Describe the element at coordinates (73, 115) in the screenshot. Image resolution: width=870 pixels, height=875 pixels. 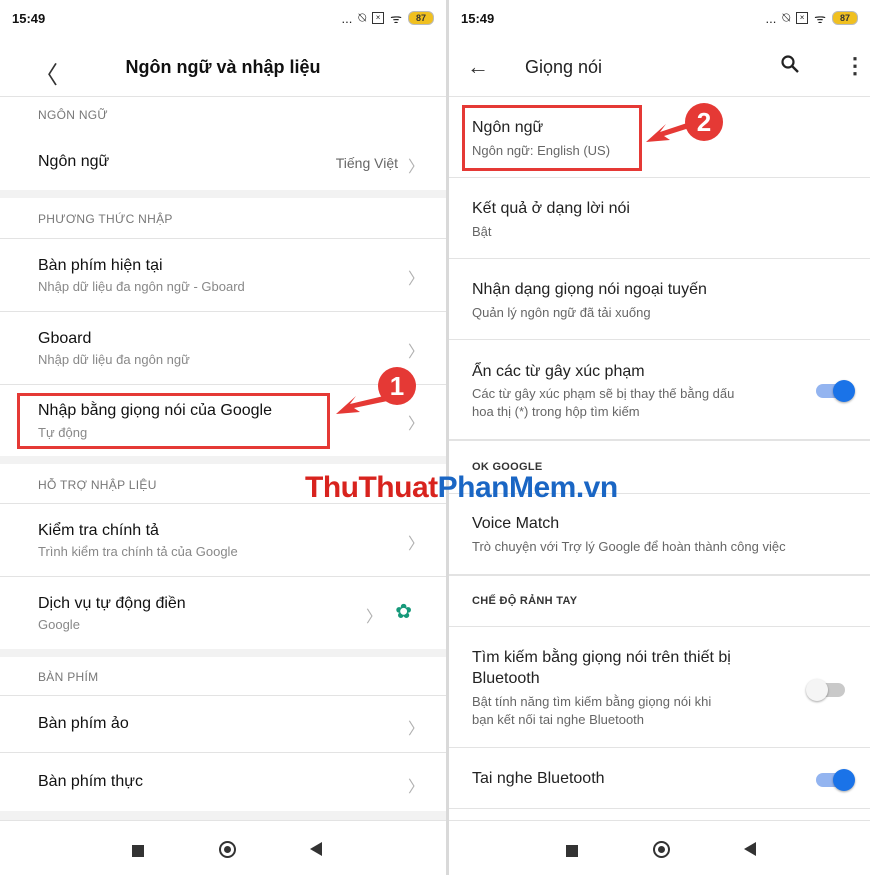
I see `section-header-language: NGÔN NGỮ` at that location.